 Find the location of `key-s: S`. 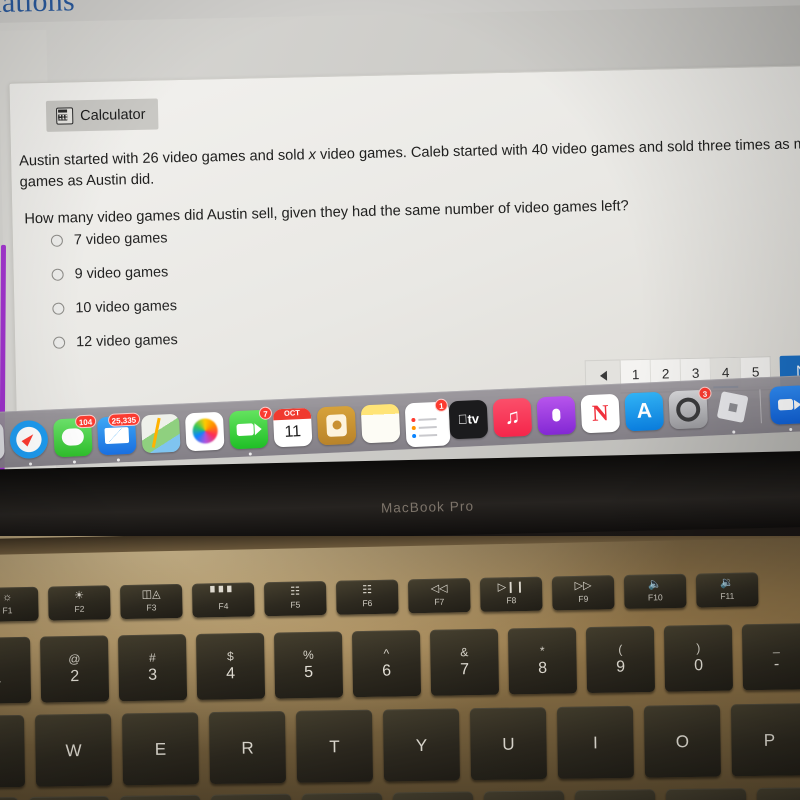

key-s: S is located at coordinates (69, 797).